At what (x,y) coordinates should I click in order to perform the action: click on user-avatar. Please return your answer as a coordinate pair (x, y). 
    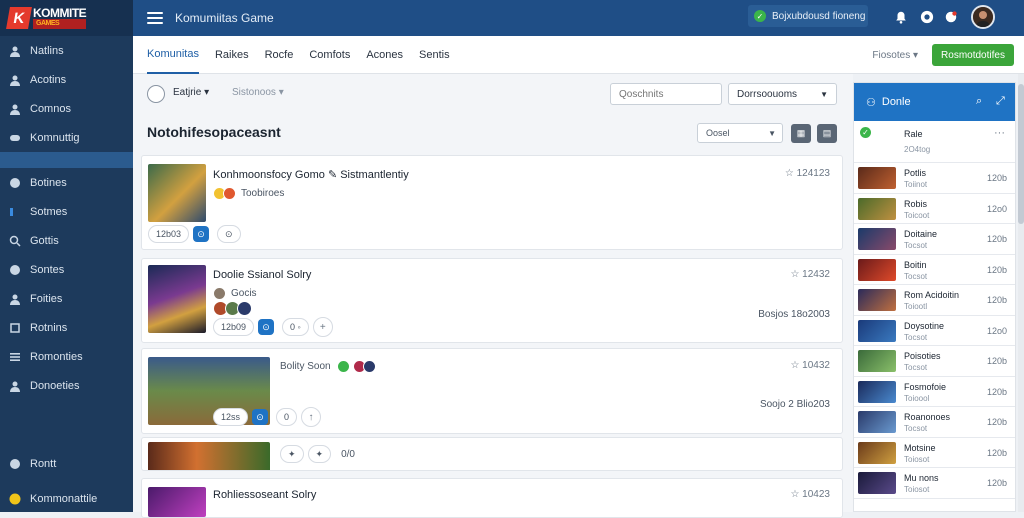
    Looking at the image, I should click on (983, 17).